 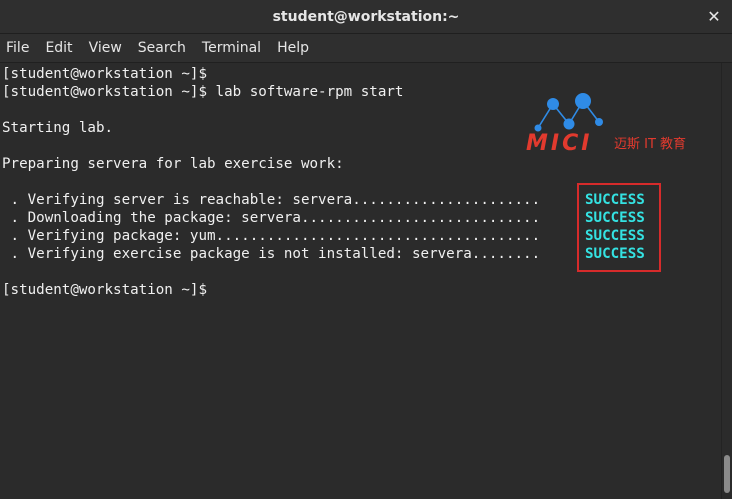 What do you see at coordinates (104, 74) in the screenshot?
I see `terminal-line: [student@workstation ~]$` at bounding box center [104, 74].